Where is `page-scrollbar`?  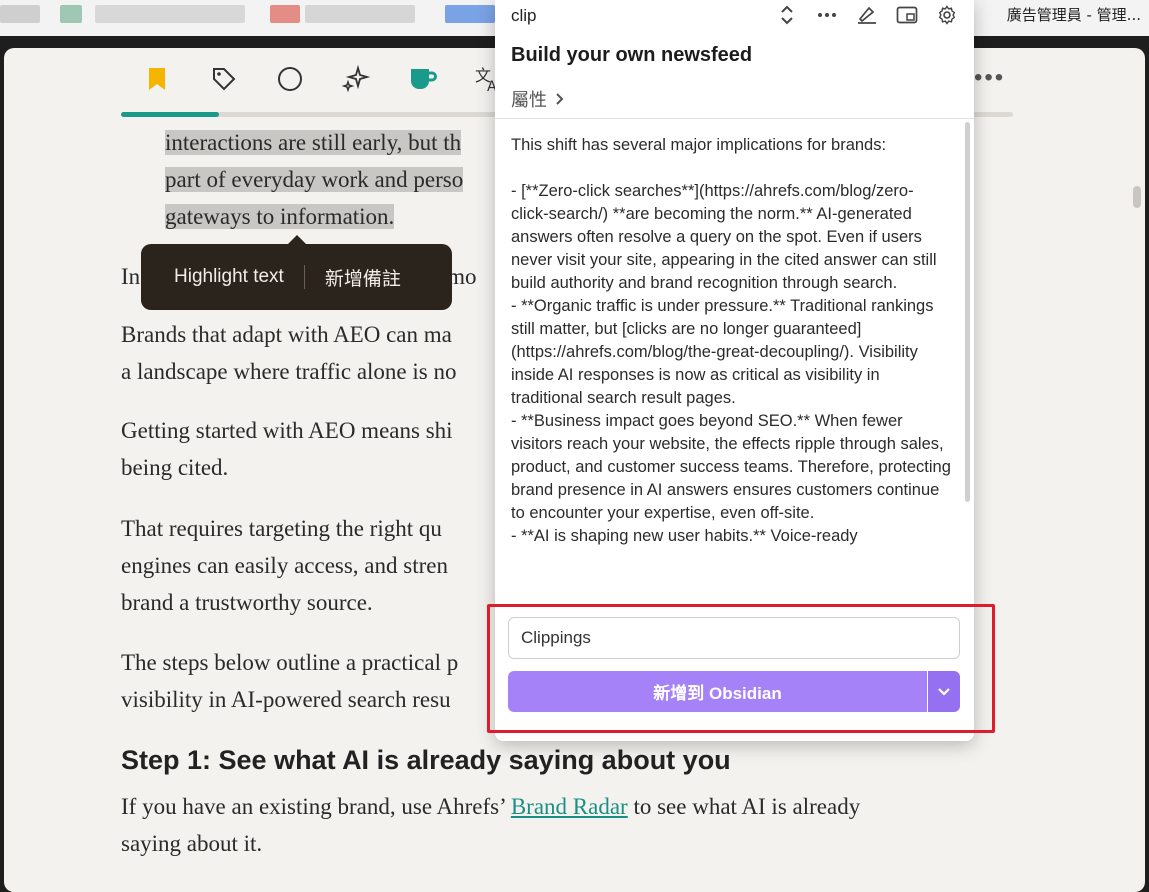
page-scrollbar is located at coordinates (1137, 197).